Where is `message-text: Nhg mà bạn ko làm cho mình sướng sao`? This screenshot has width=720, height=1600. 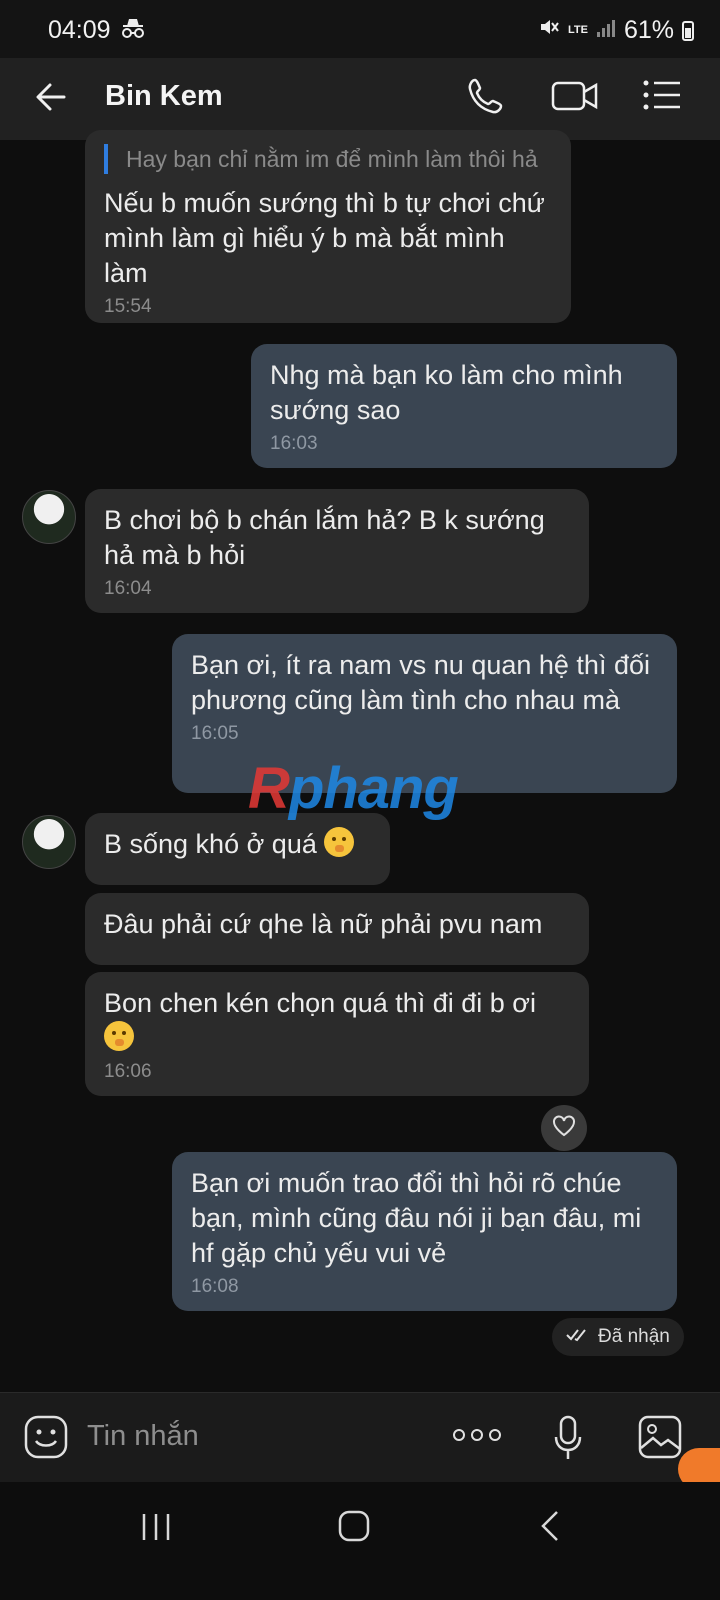 message-text: Nhg mà bạn ko làm cho mình sướng sao is located at coordinates (446, 392).